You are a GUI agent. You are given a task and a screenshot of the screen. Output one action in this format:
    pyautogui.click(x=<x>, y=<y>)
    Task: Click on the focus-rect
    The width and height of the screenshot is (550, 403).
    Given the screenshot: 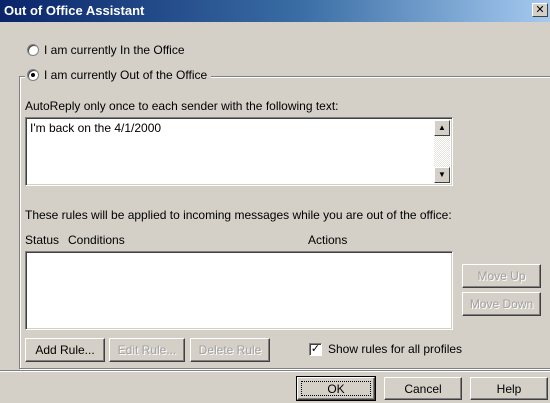 What is the action you would take?
    pyautogui.click(x=336, y=388)
    